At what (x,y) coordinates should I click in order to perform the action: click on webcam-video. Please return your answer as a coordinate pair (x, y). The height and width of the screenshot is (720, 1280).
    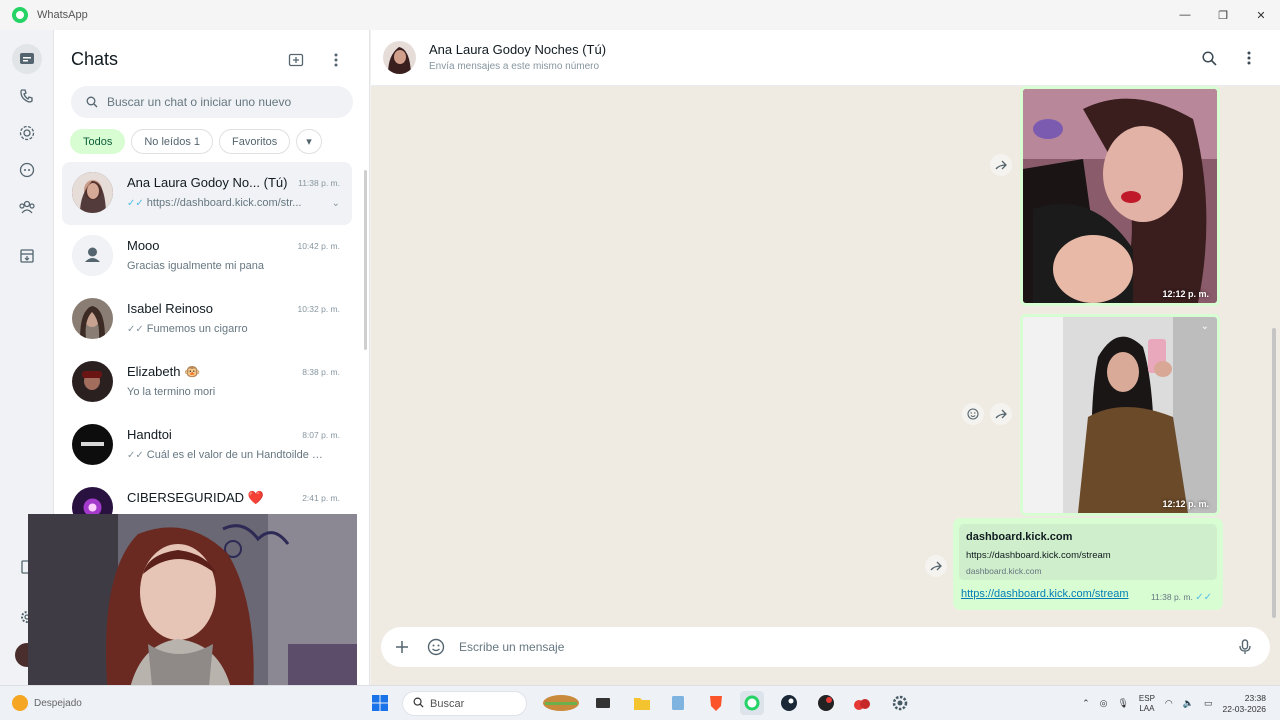
    Looking at the image, I should click on (192, 605).